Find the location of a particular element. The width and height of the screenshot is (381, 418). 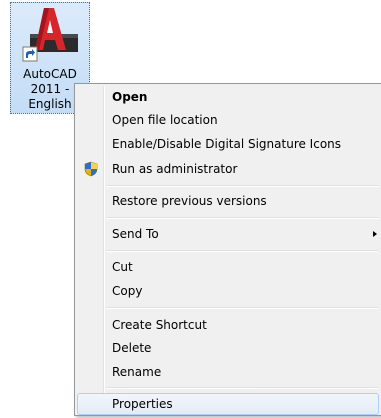

menu-item-cut: Cut is located at coordinates (228, 267).